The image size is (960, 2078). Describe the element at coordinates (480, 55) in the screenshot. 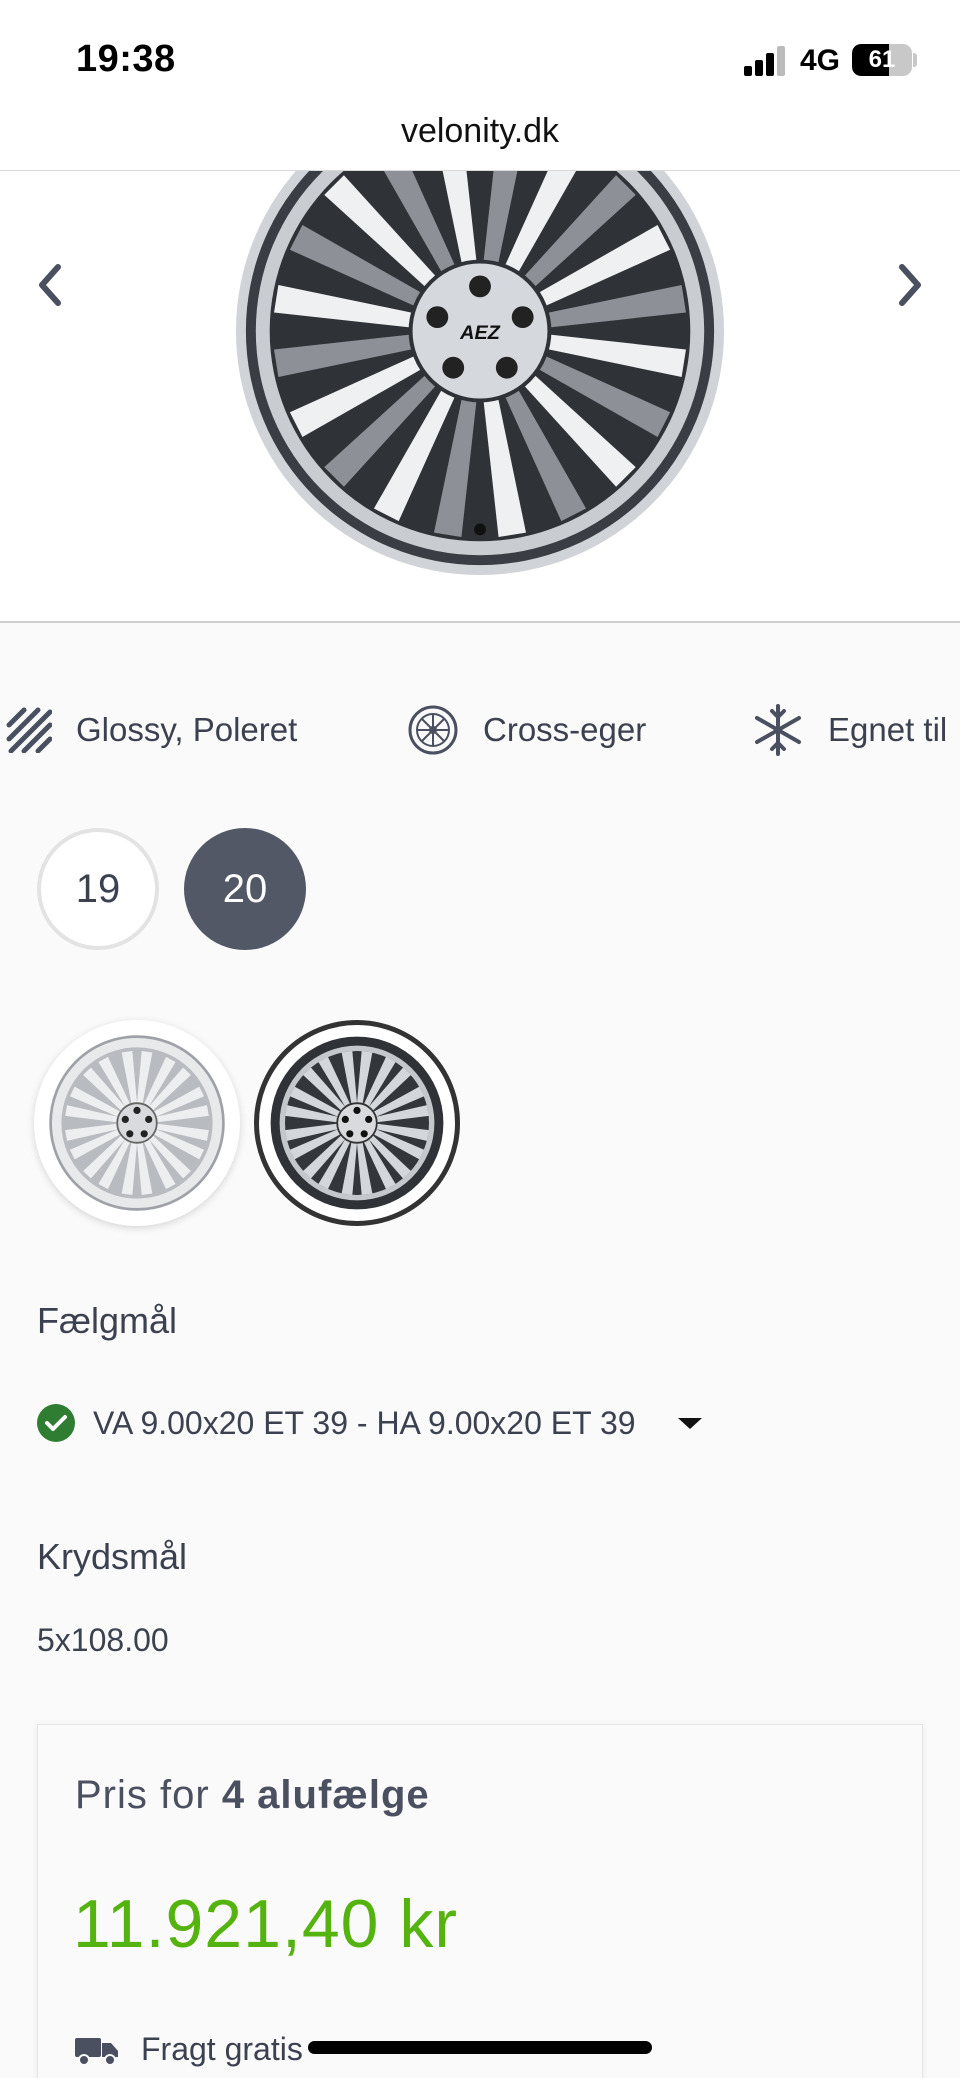

I see `status-bar: 19:38 4G 61` at that location.